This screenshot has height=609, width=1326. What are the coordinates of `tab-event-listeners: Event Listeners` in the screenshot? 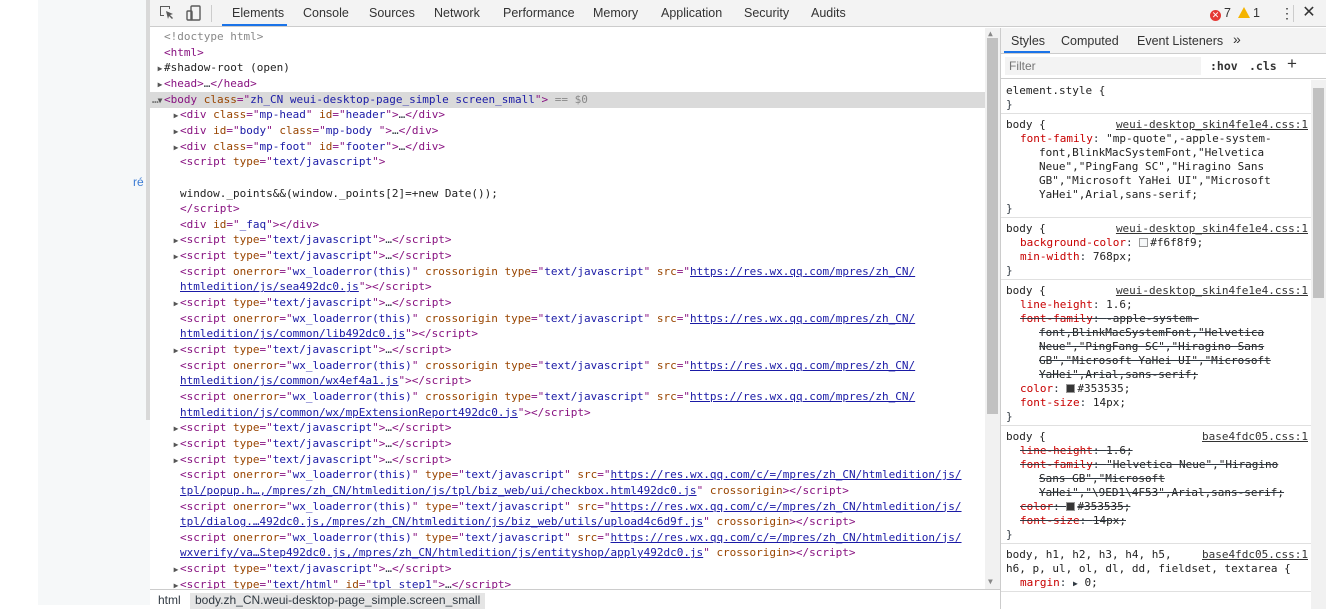 It's located at (1180, 41).